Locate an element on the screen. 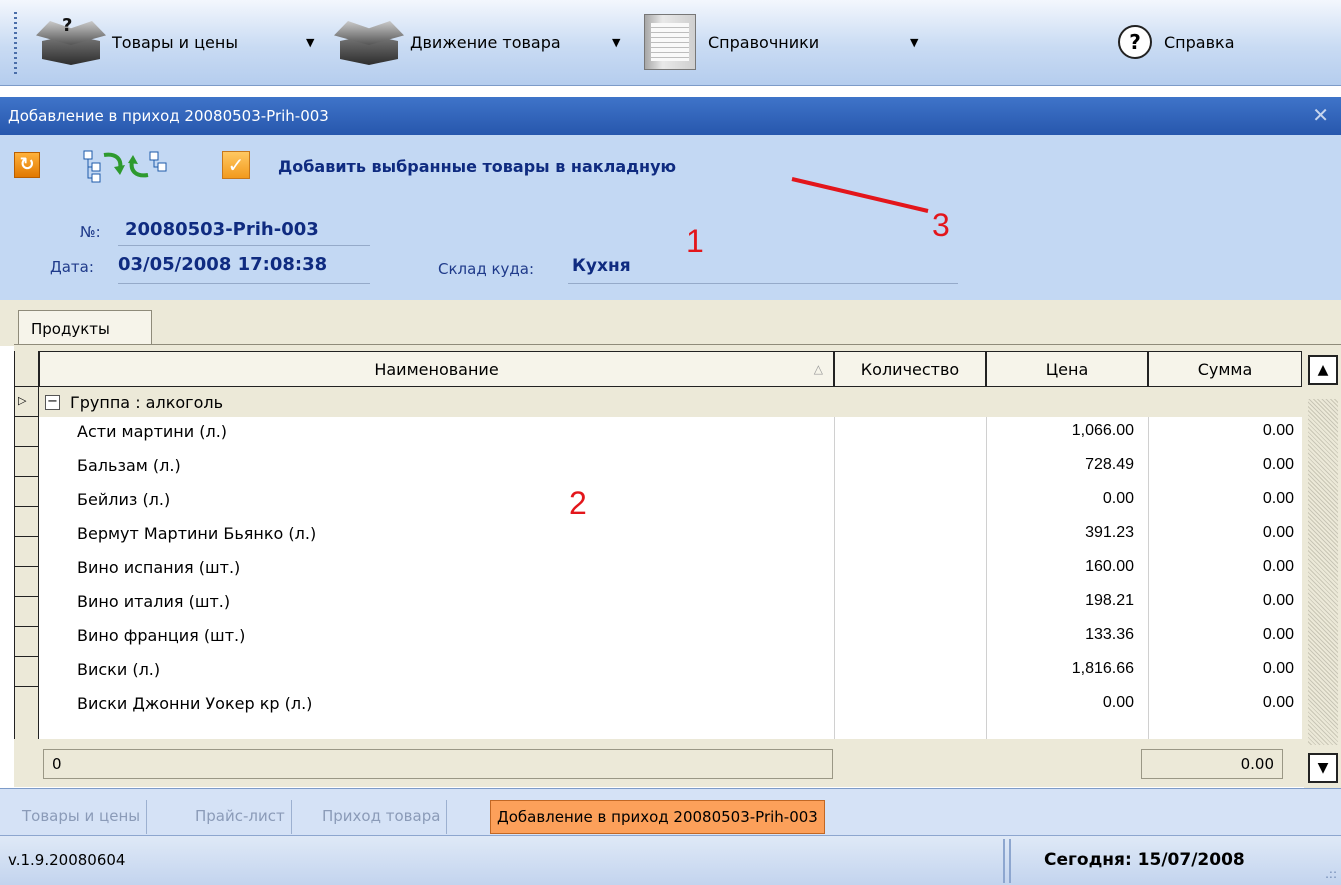 This screenshot has width=1341, height=885. close-icon: ✕ is located at coordinates (1320, 115).